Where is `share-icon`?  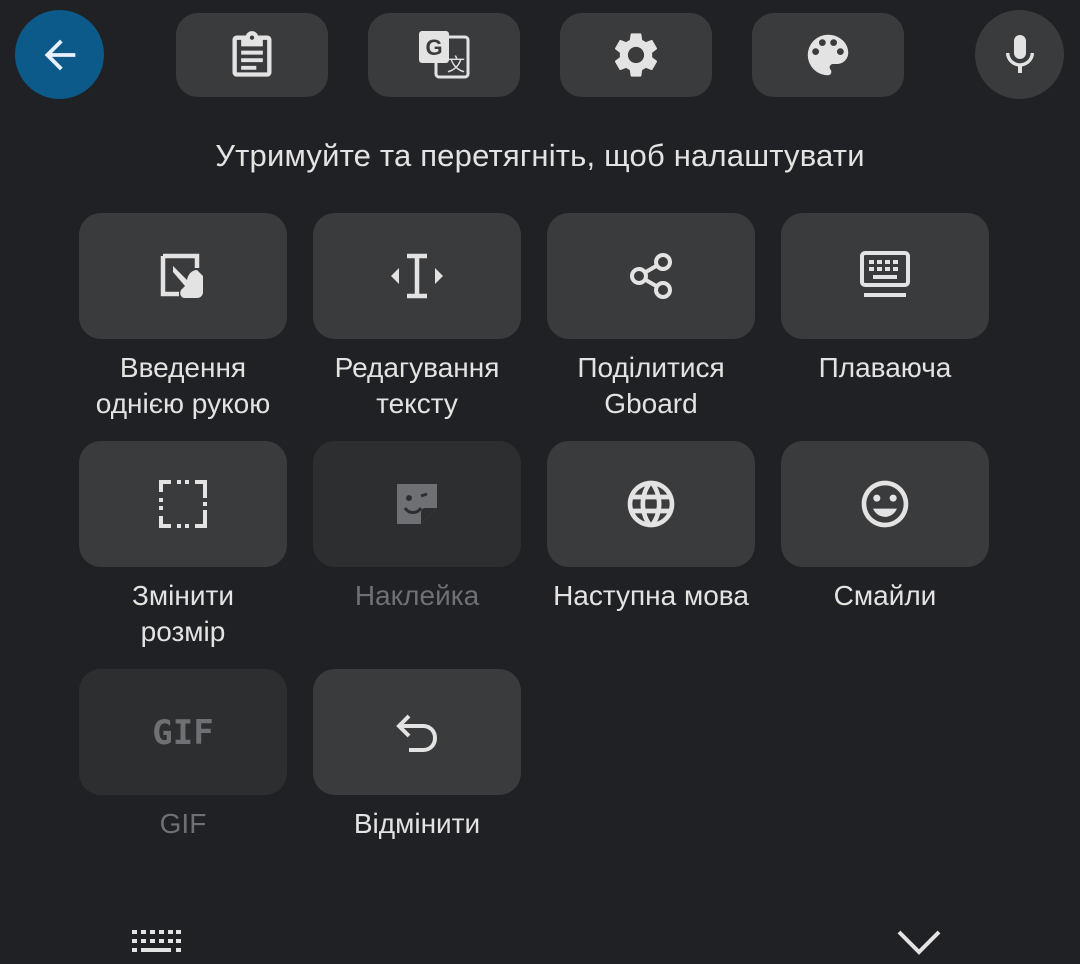 share-icon is located at coordinates (651, 276).